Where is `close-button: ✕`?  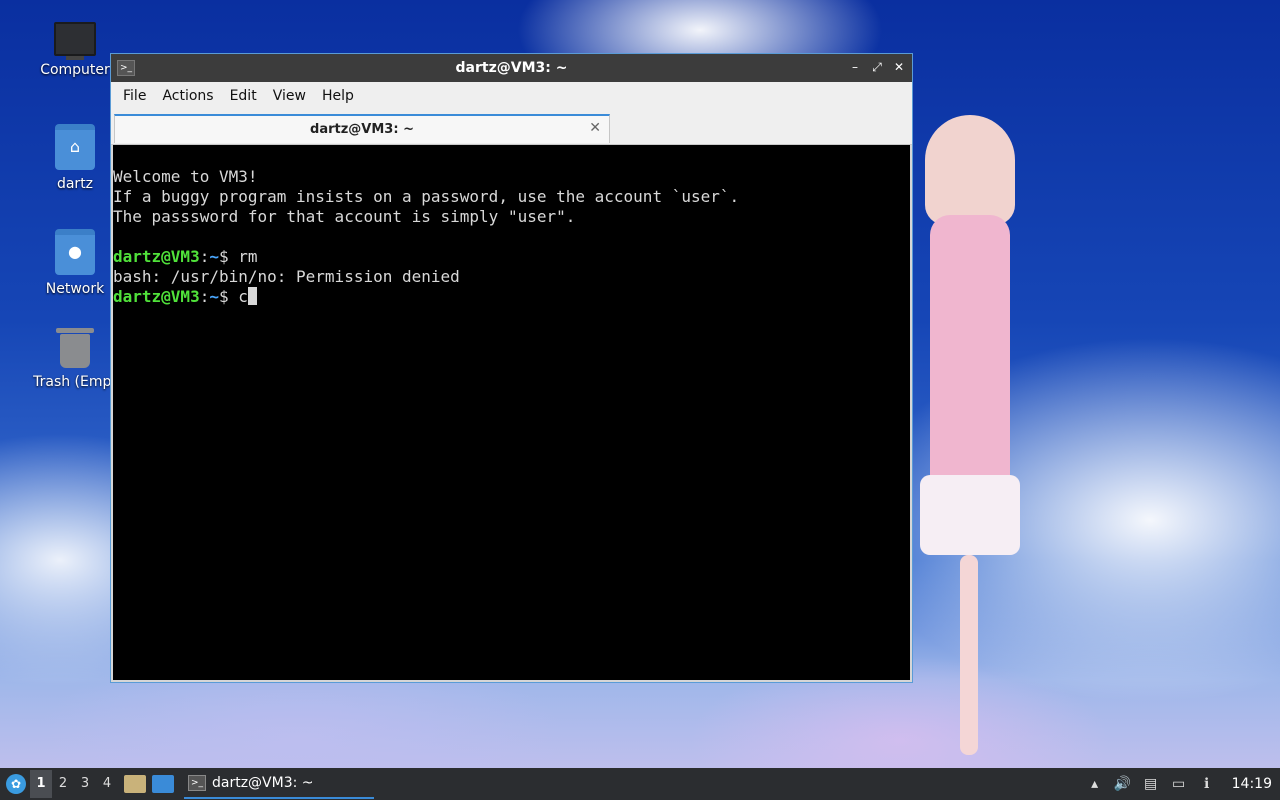 close-button: ✕ is located at coordinates (899, 67).